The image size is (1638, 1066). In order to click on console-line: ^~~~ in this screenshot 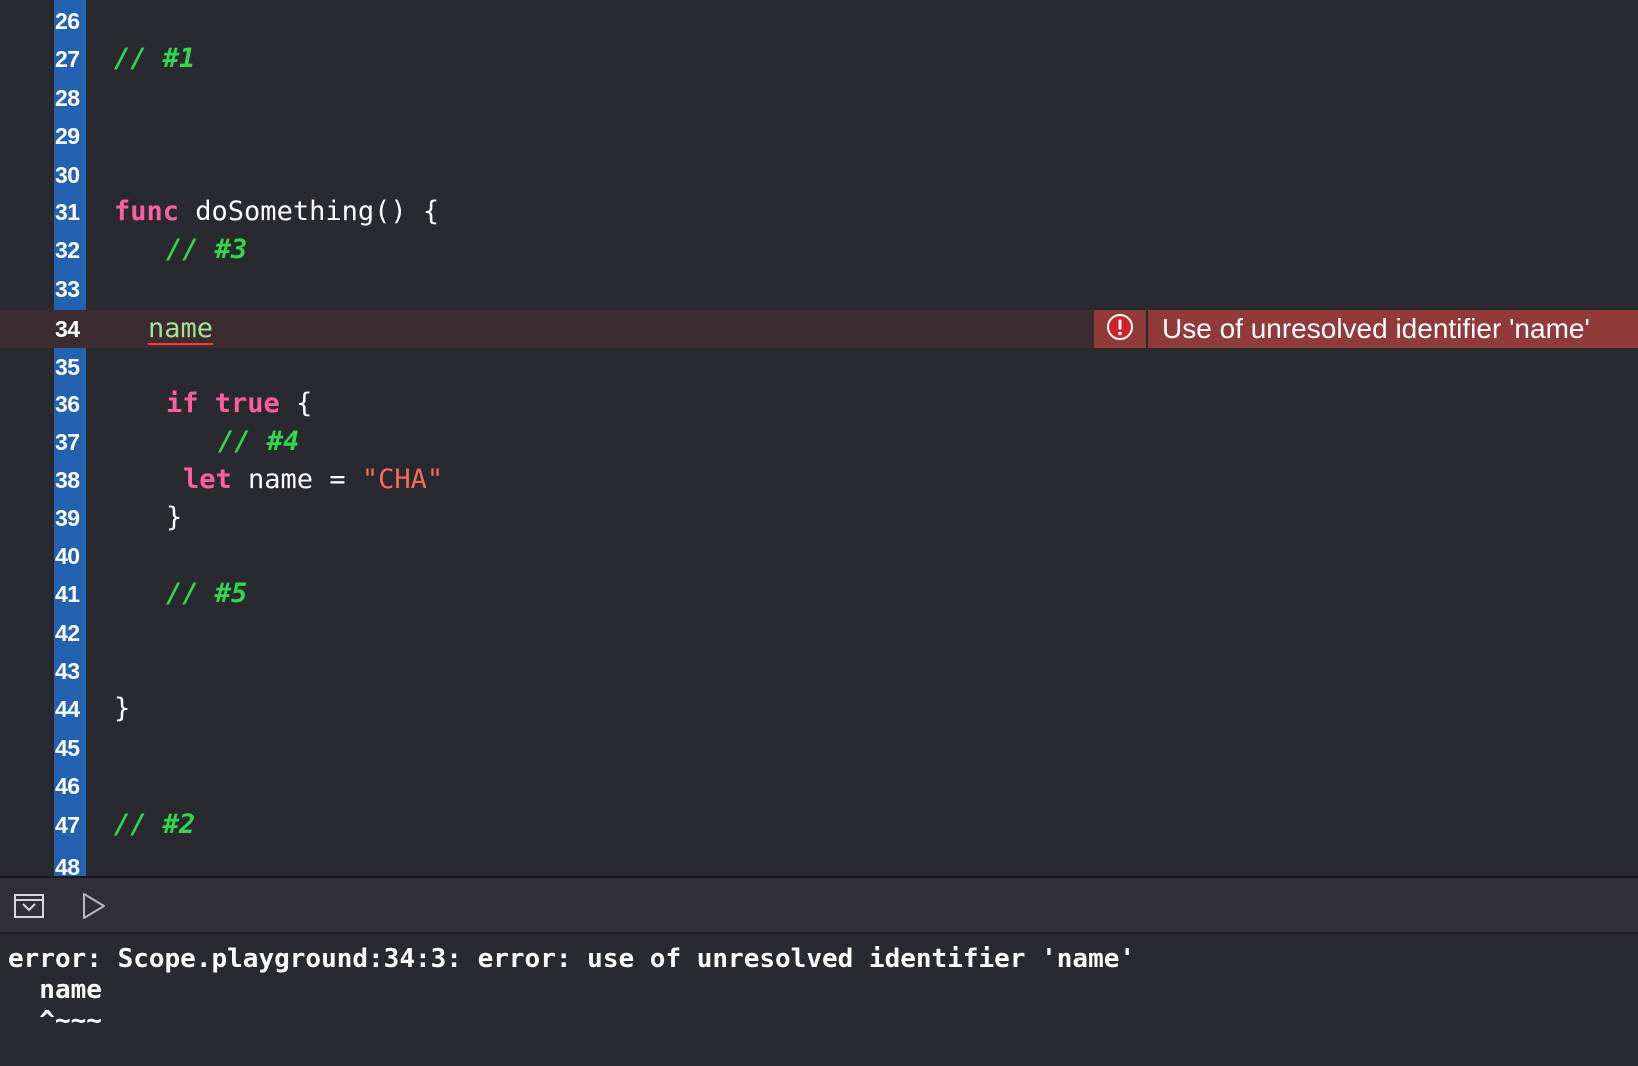, I will do `click(55, 1021)`.